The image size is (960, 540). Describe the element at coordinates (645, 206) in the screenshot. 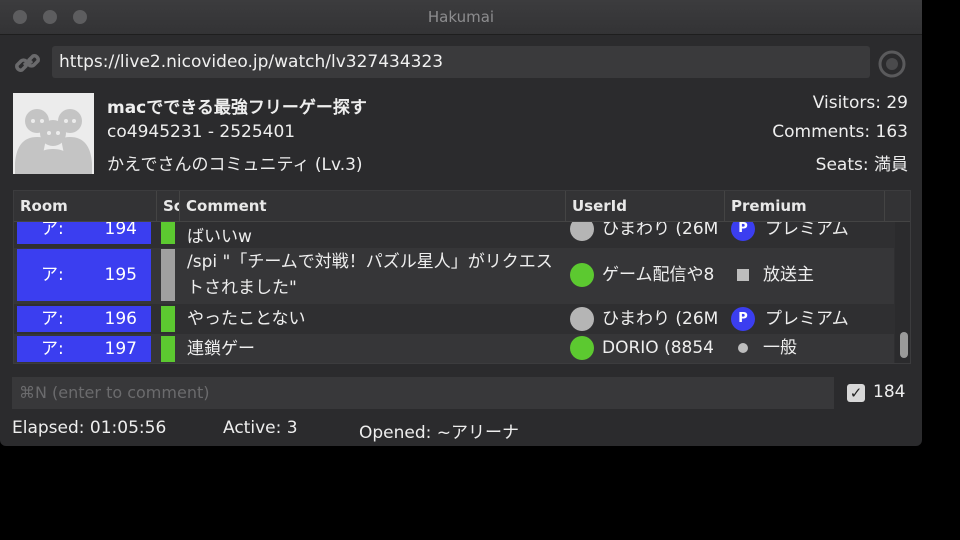

I see `column-header-userid: UserId` at that location.